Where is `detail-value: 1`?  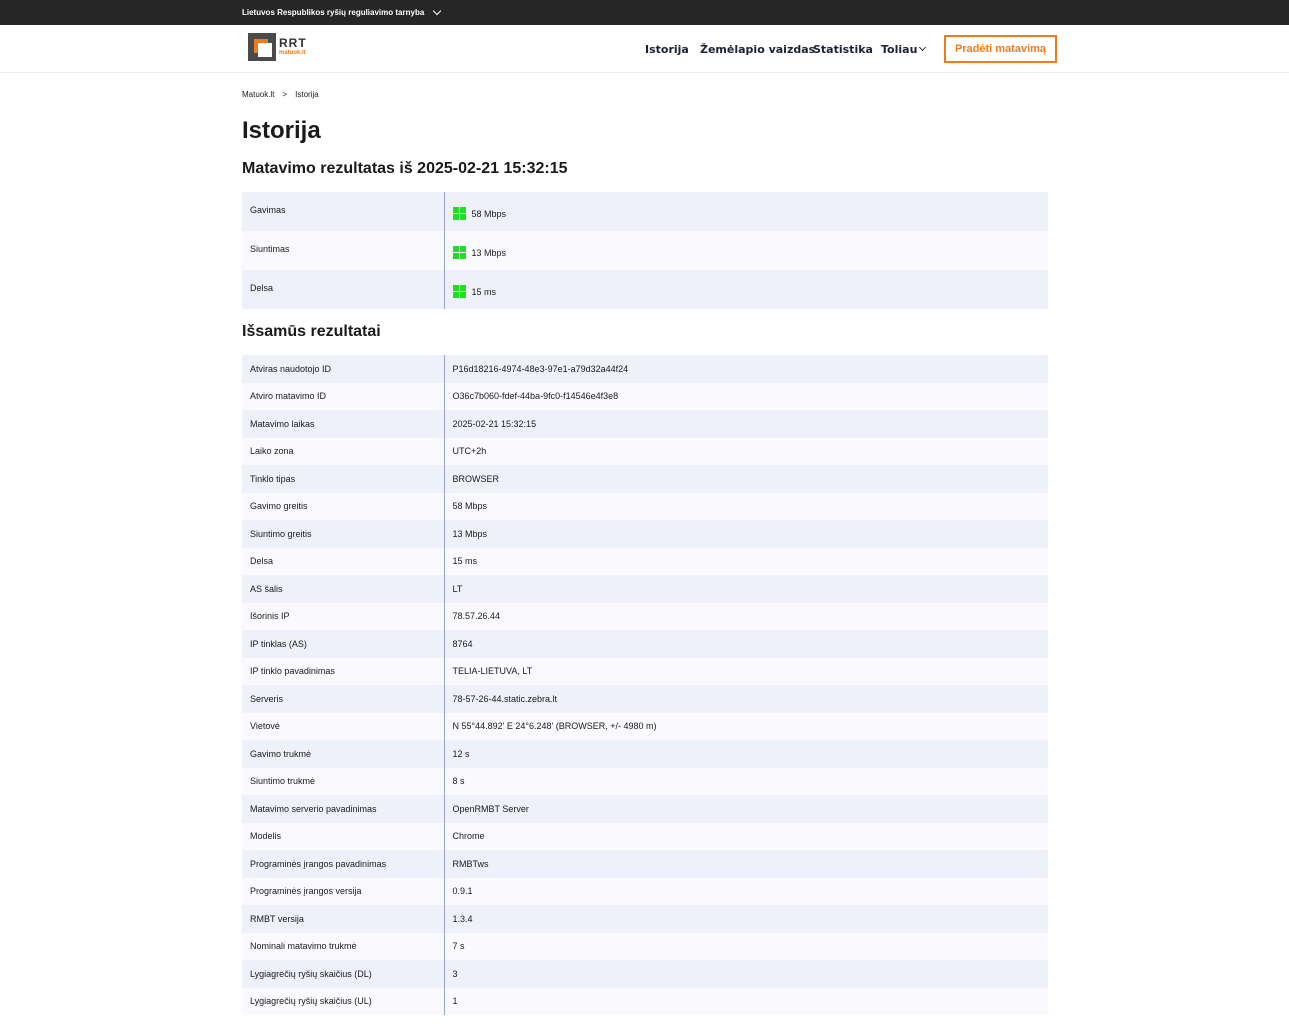
detail-value: 1 is located at coordinates (746, 1001).